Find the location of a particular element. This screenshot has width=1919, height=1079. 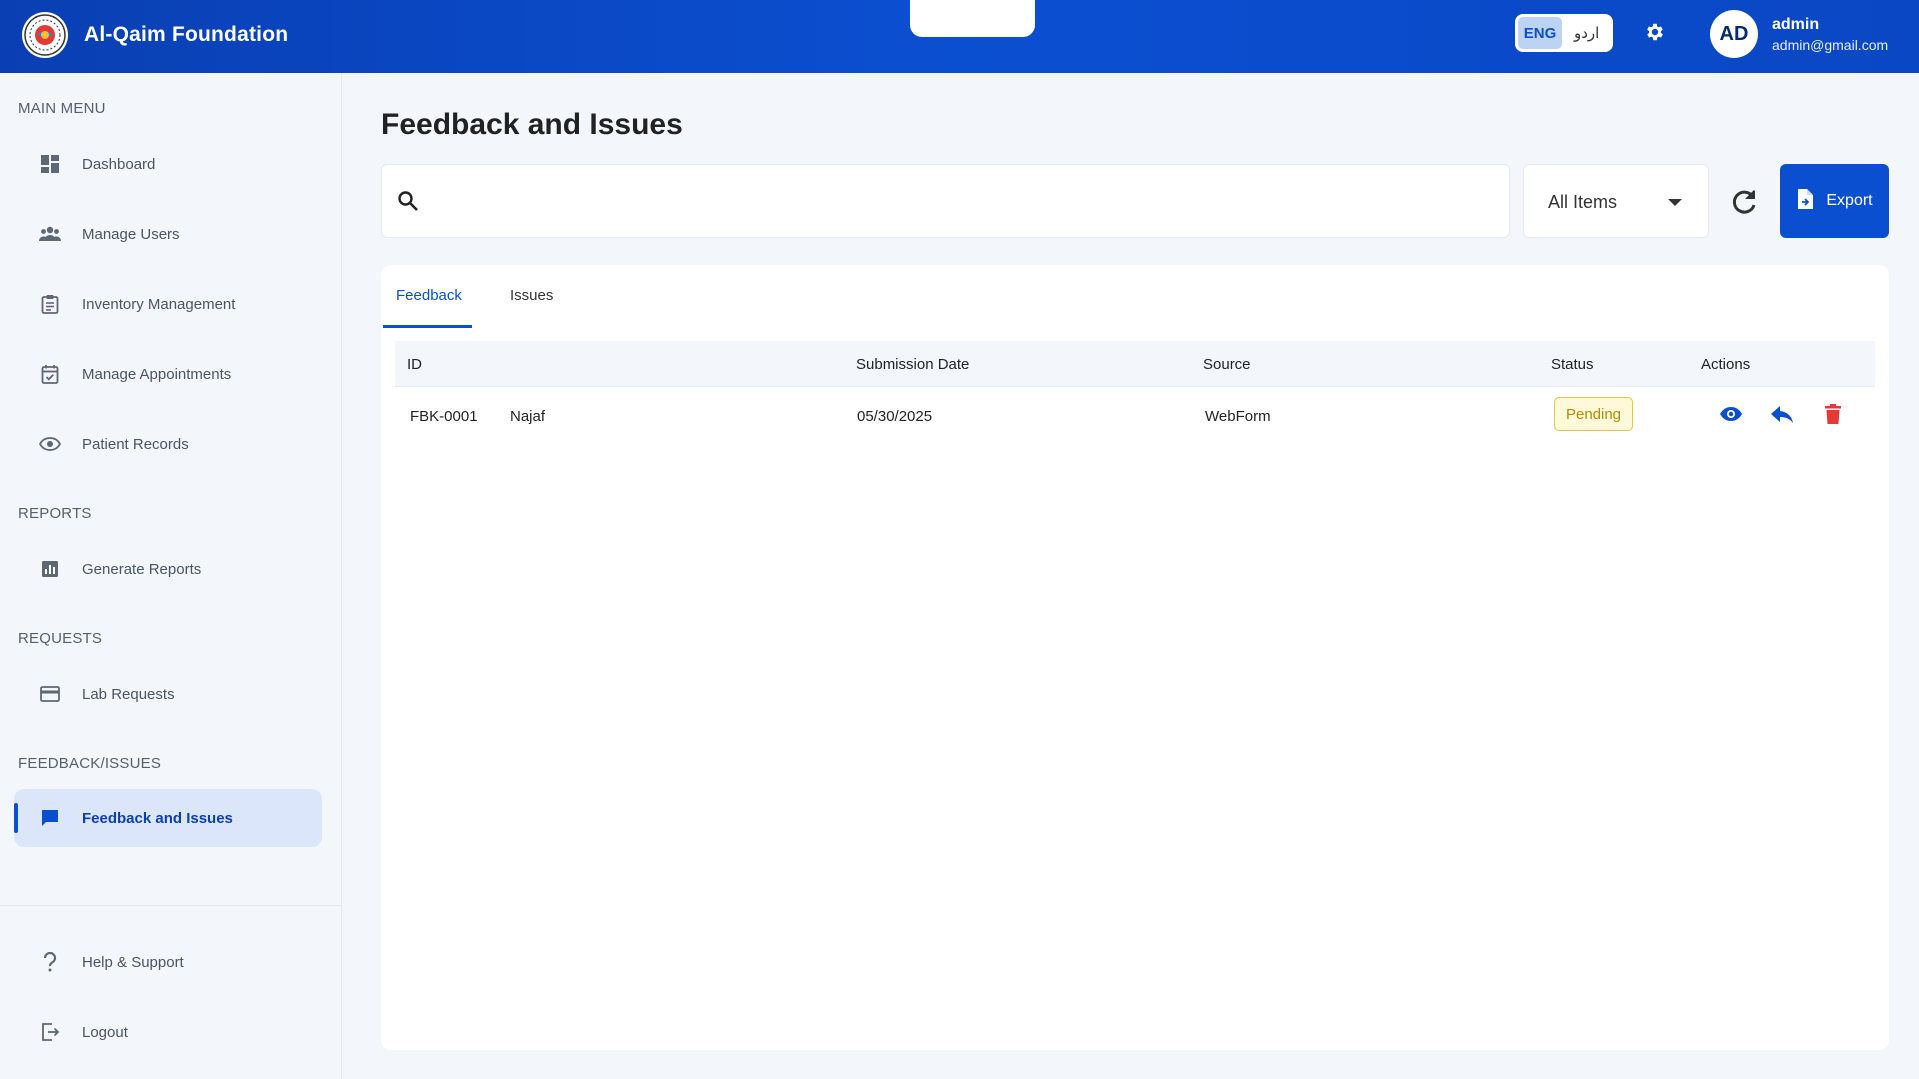

tab-feedback: Feedback is located at coordinates (429, 295).